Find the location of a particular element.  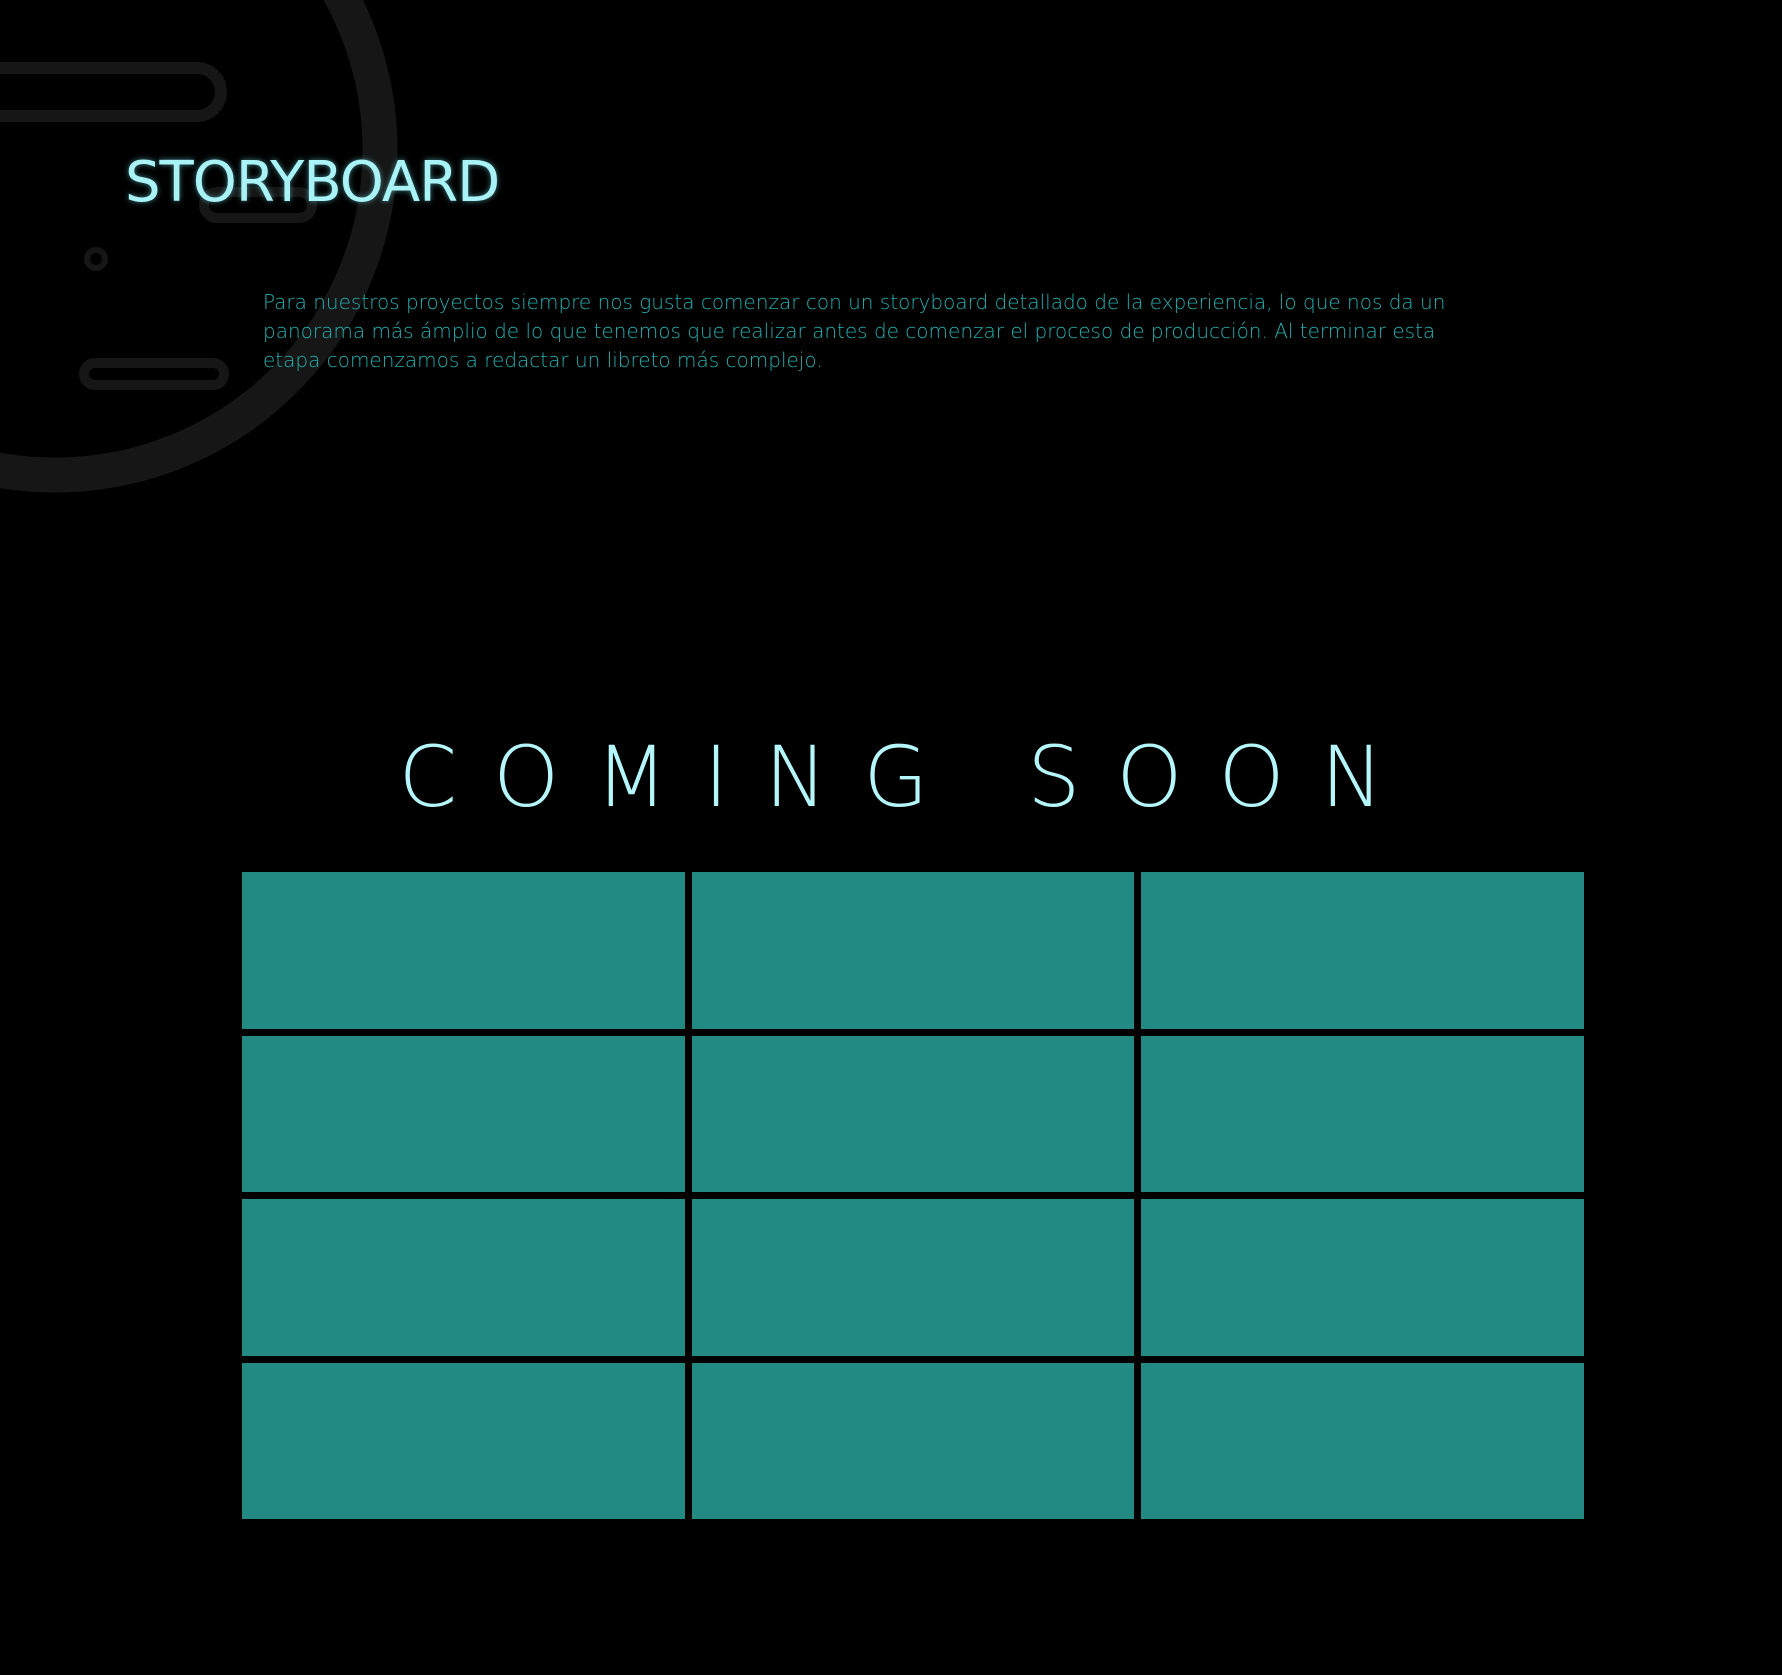

storyboard-outline-icon is located at coordinates (199, 246).